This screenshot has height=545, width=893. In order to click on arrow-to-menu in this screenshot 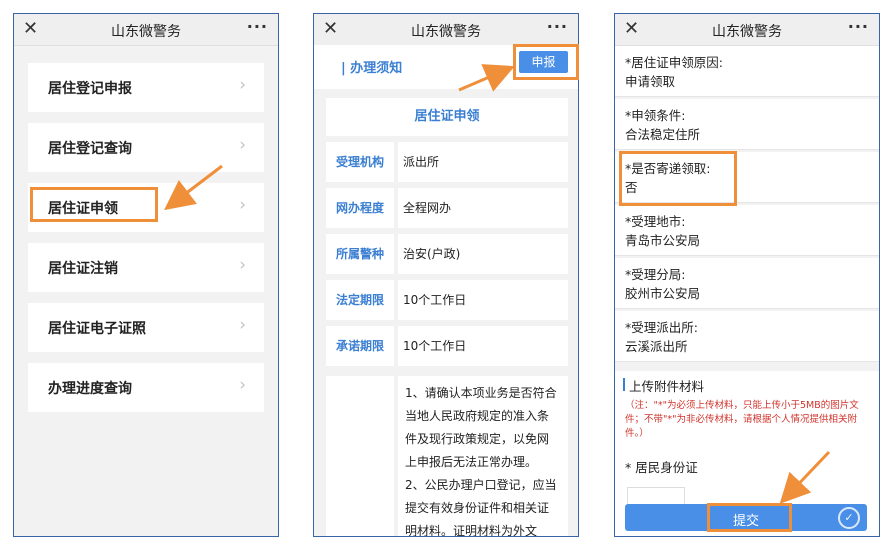, I will do `click(193, 187)`.